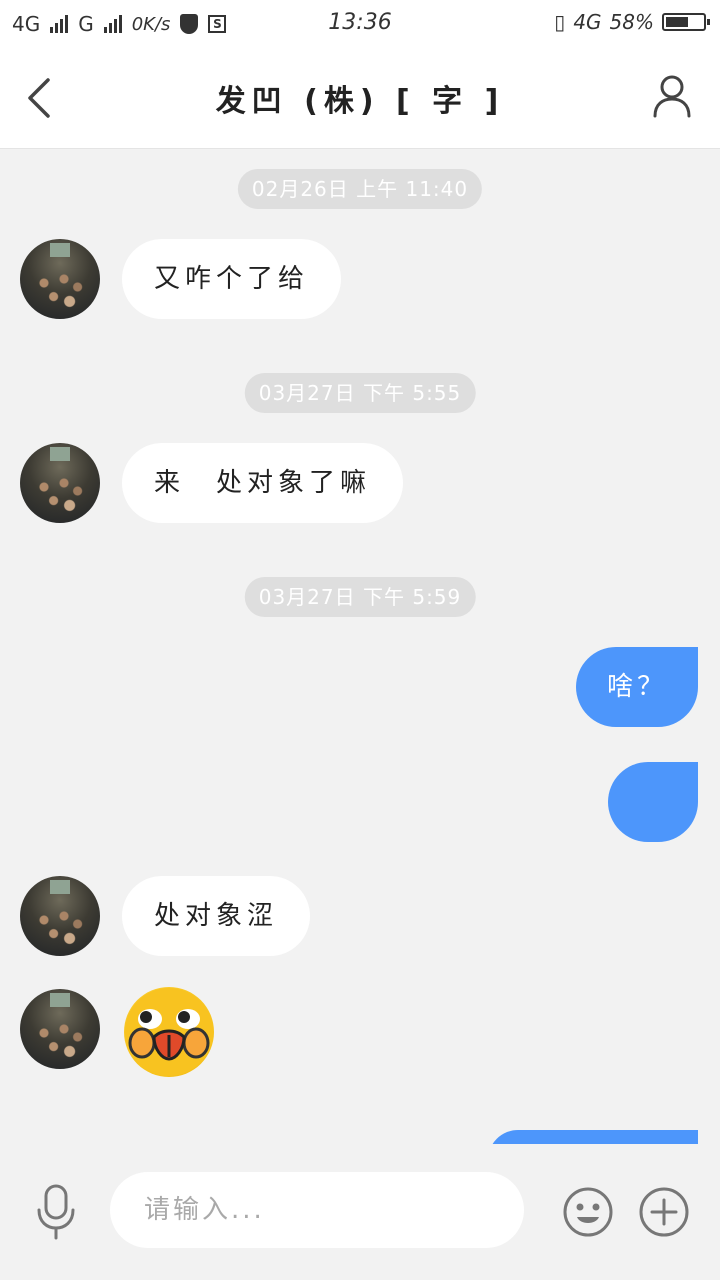 Image resolution: width=720 pixels, height=1280 pixels. I want to click on incoming-message: 来 处对象了嘛, so click(263, 483).